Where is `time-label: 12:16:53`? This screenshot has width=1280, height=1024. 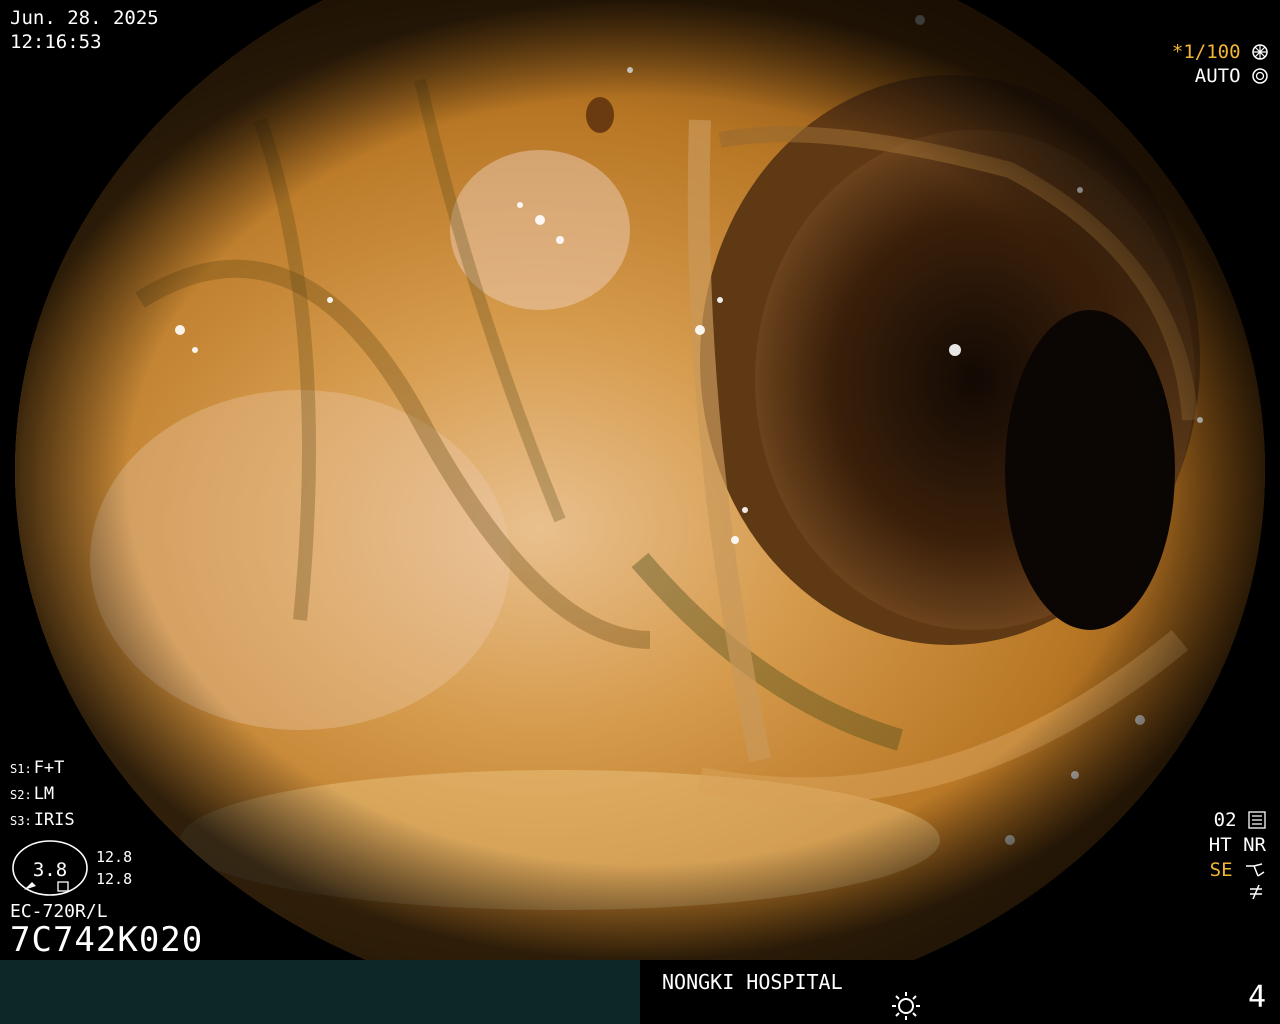 time-label: 12:16:53 is located at coordinates (56, 42).